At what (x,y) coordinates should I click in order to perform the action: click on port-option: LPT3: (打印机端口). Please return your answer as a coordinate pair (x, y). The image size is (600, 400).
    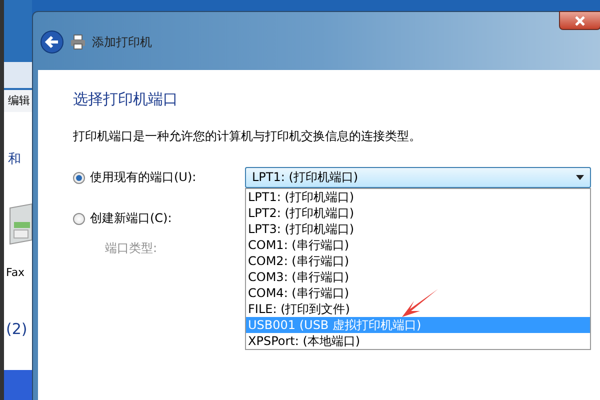
    Looking at the image, I should click on (418, 229).